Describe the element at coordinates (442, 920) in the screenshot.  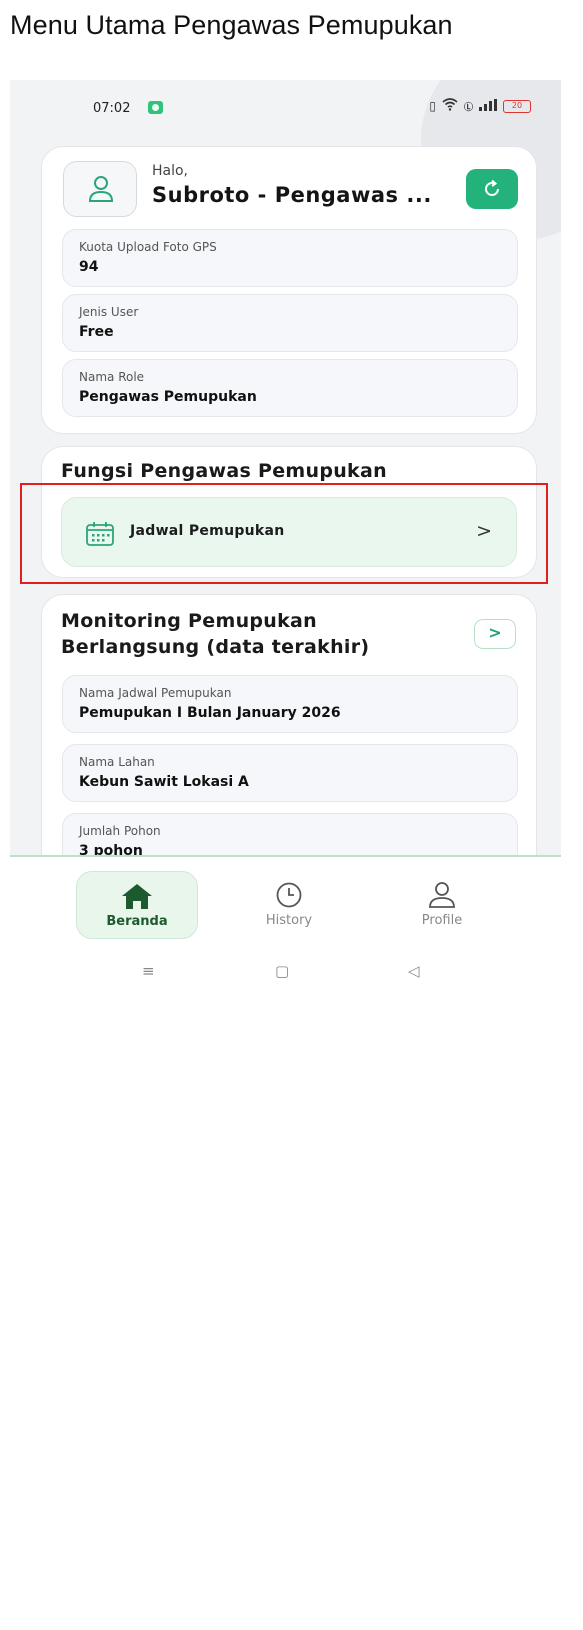
I see `nav-label: Profile` at that location.